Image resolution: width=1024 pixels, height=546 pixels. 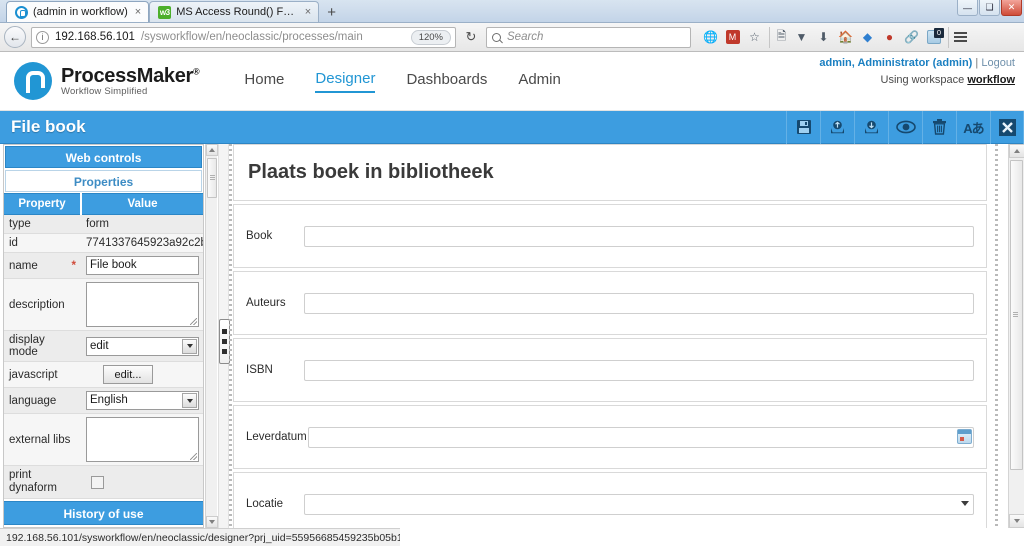 What do you see at coordinates (871, 127) in the screenshot?
I see `export-button` at bounding box center [871, 127].